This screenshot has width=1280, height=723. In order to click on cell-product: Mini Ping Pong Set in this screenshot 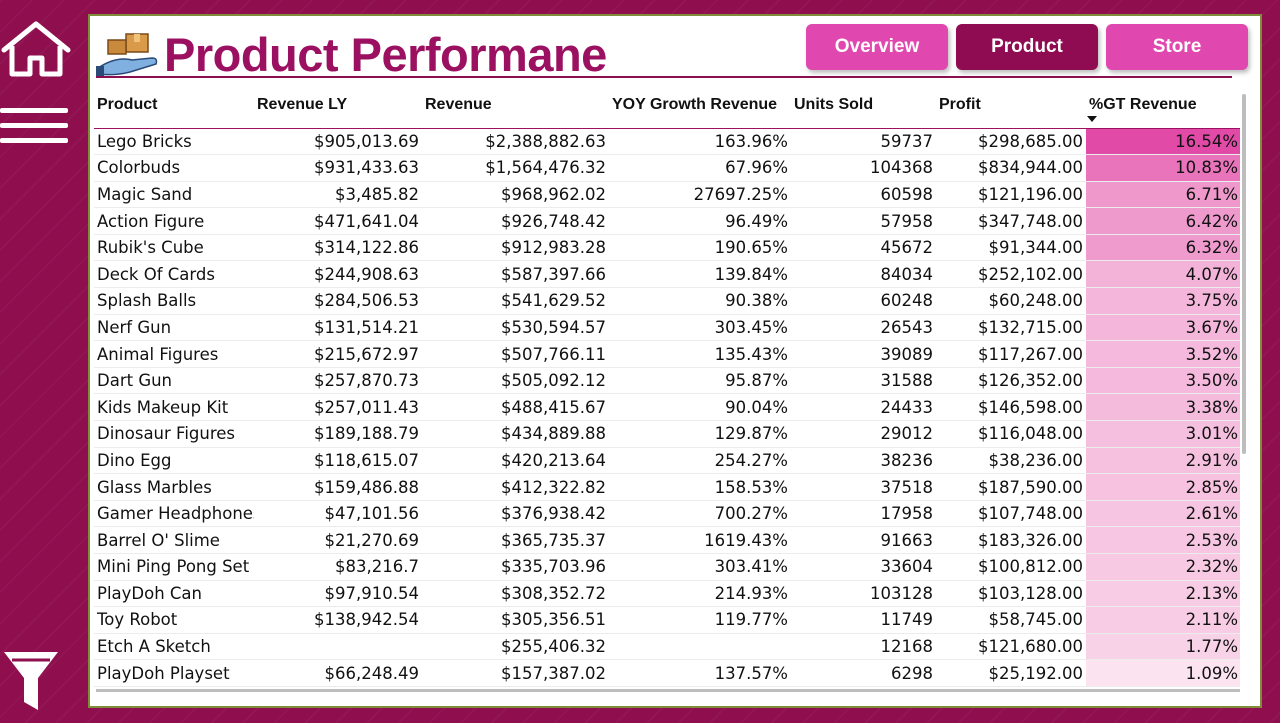, I will do `click(174, 567)`.